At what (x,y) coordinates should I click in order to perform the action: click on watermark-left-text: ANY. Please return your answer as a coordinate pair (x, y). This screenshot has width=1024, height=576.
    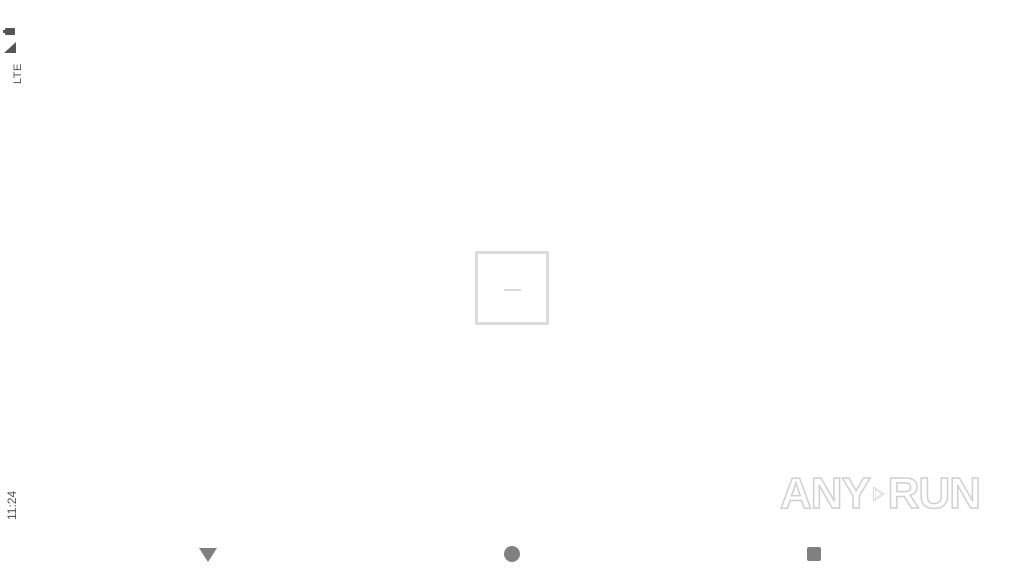
    Looking at the image, I should click on (825, 493).